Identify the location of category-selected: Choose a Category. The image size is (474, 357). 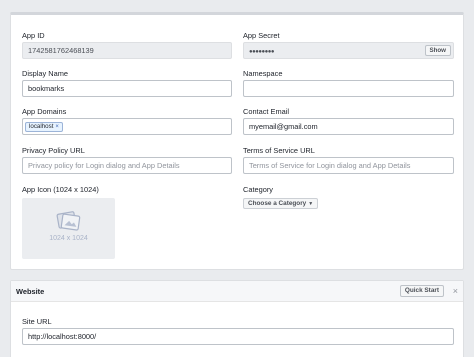
(277, 203).